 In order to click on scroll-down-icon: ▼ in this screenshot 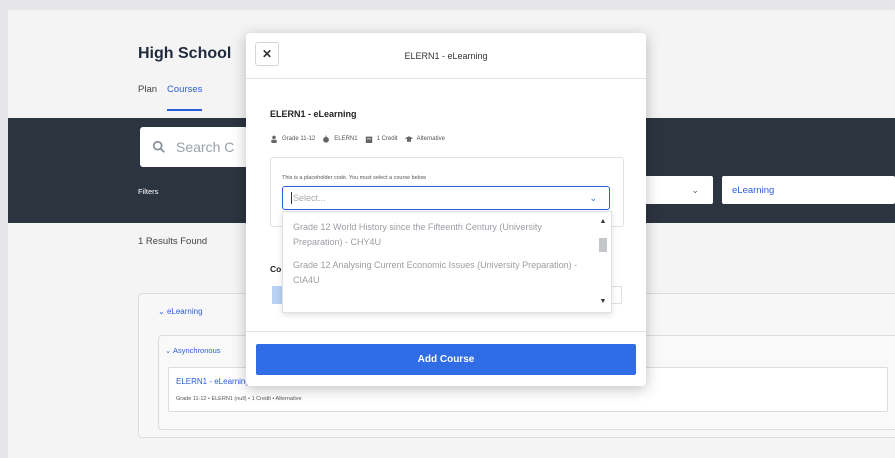, I will do `click(603, 301)`.